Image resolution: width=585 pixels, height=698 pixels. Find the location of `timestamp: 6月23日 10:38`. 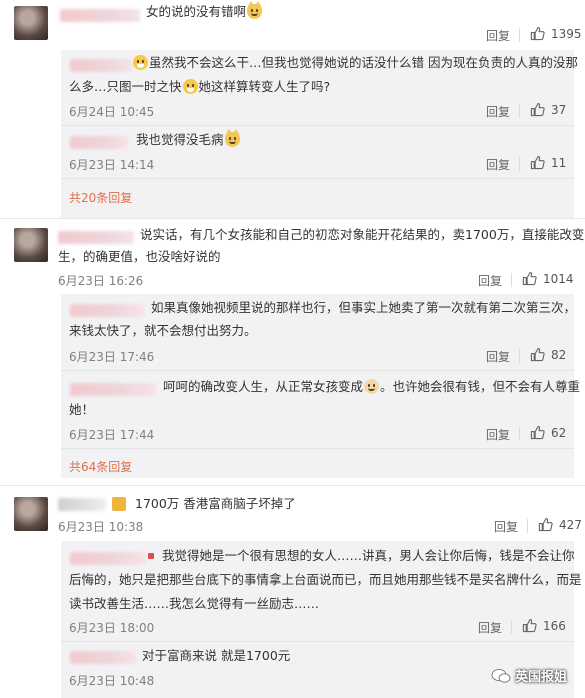

timestamp: 6月23日 10:38 is located at coordinates (101, 527).